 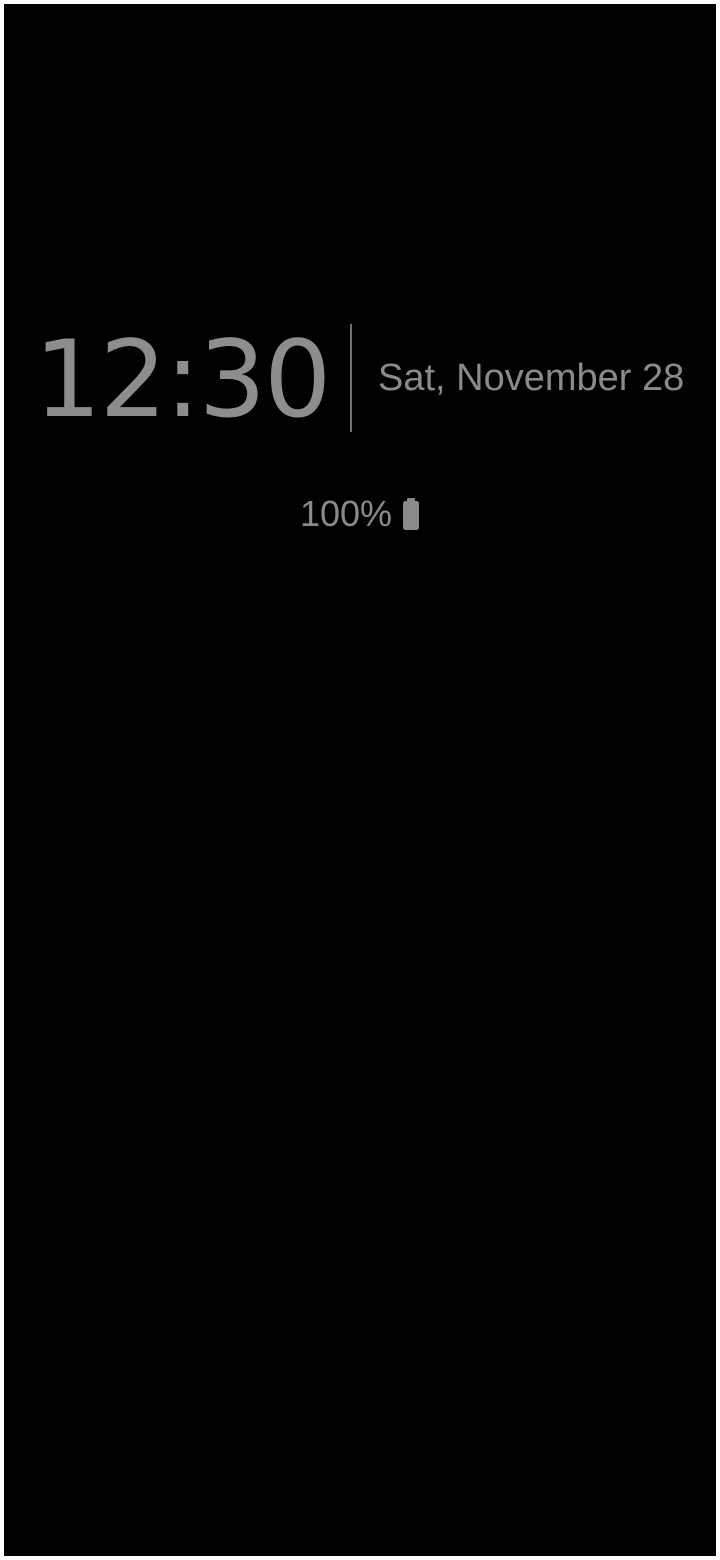 I want to click on battery-full-icon, so click(x=411, y=514).